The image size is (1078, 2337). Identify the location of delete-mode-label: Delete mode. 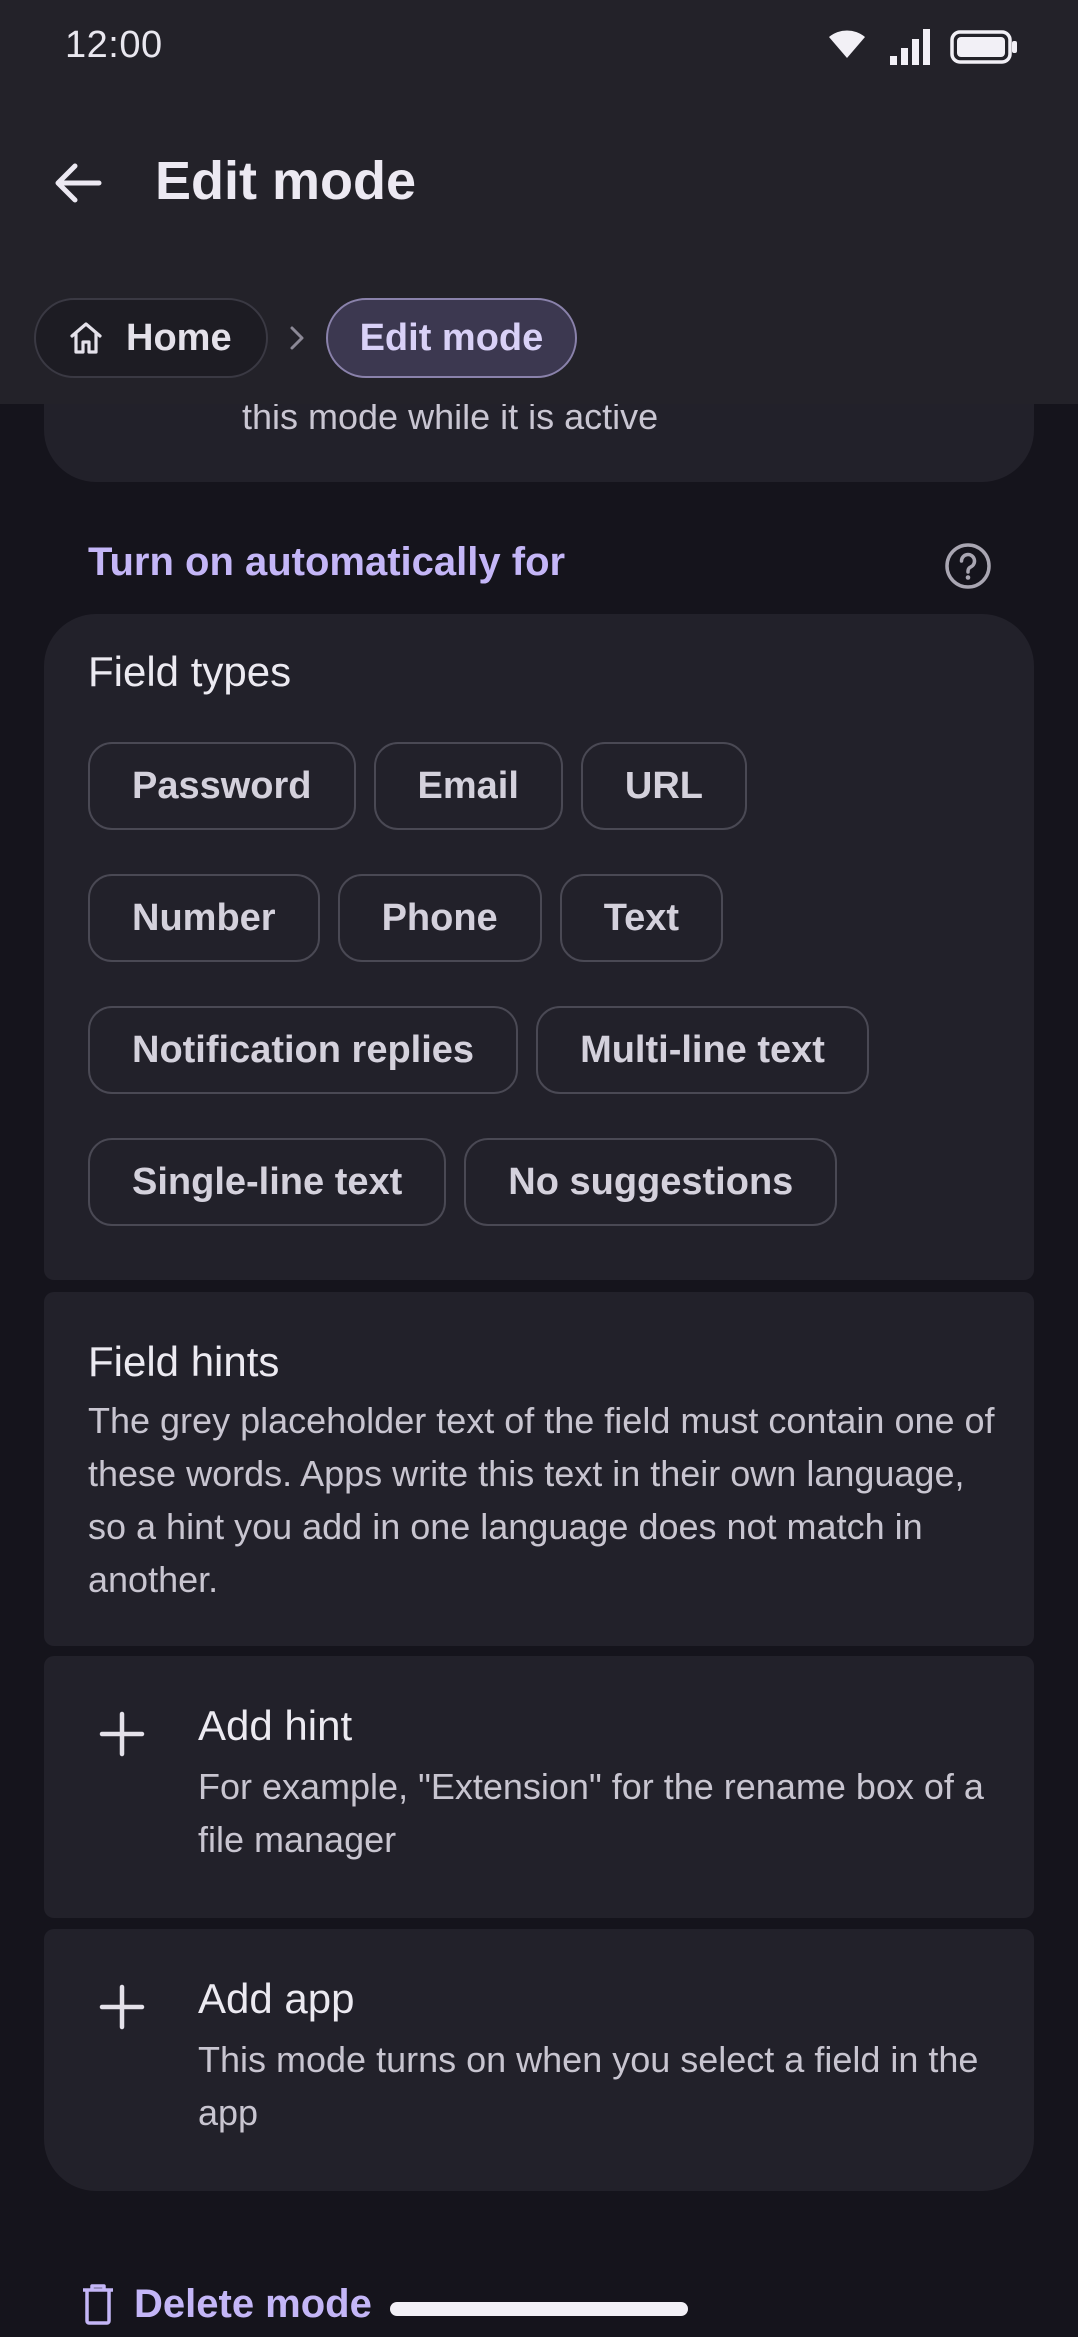
(253, 2303).